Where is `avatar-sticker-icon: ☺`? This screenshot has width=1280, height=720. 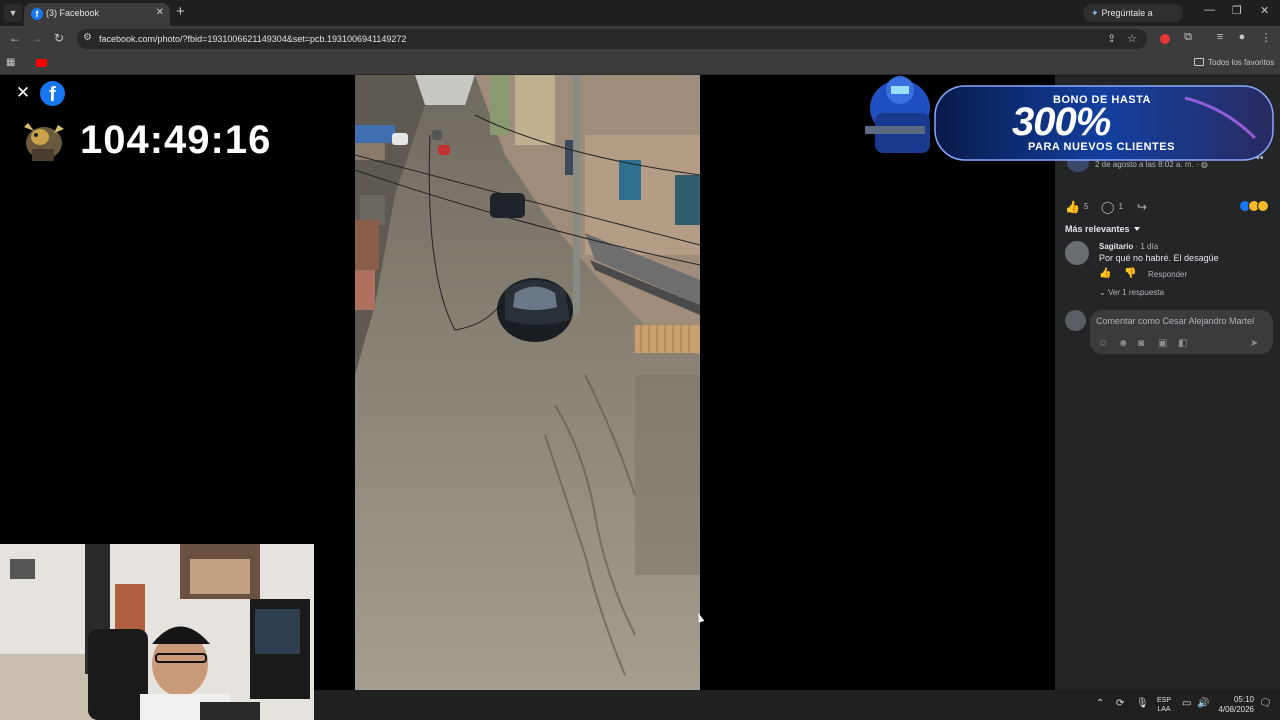 avatar-sticker-icon: ☺ is located at coordinates (1103, 343).